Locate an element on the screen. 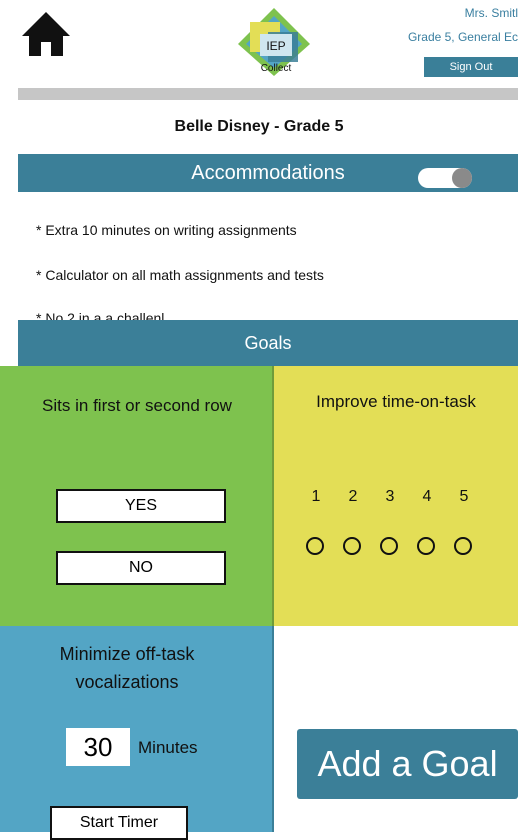  header-divider is located at coordinates (268, 94).